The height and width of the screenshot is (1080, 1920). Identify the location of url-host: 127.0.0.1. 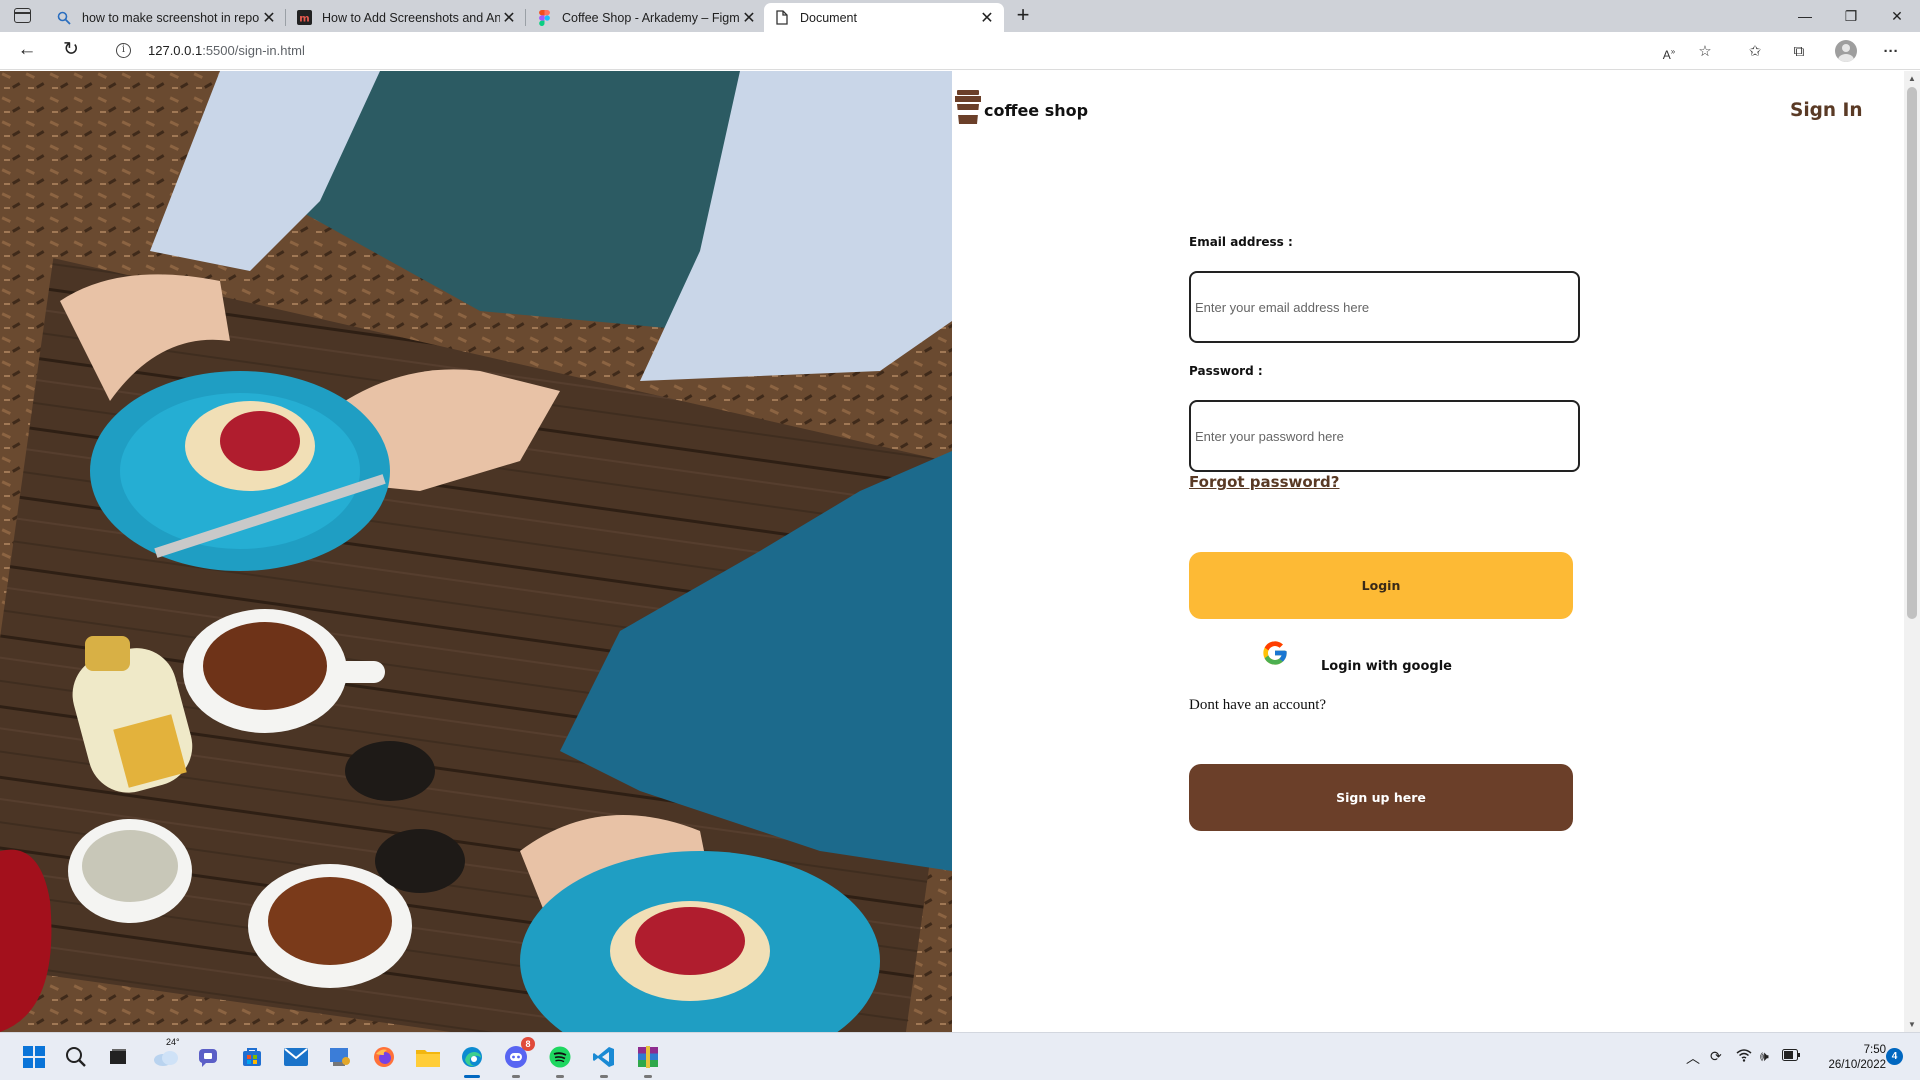
(175, 50).